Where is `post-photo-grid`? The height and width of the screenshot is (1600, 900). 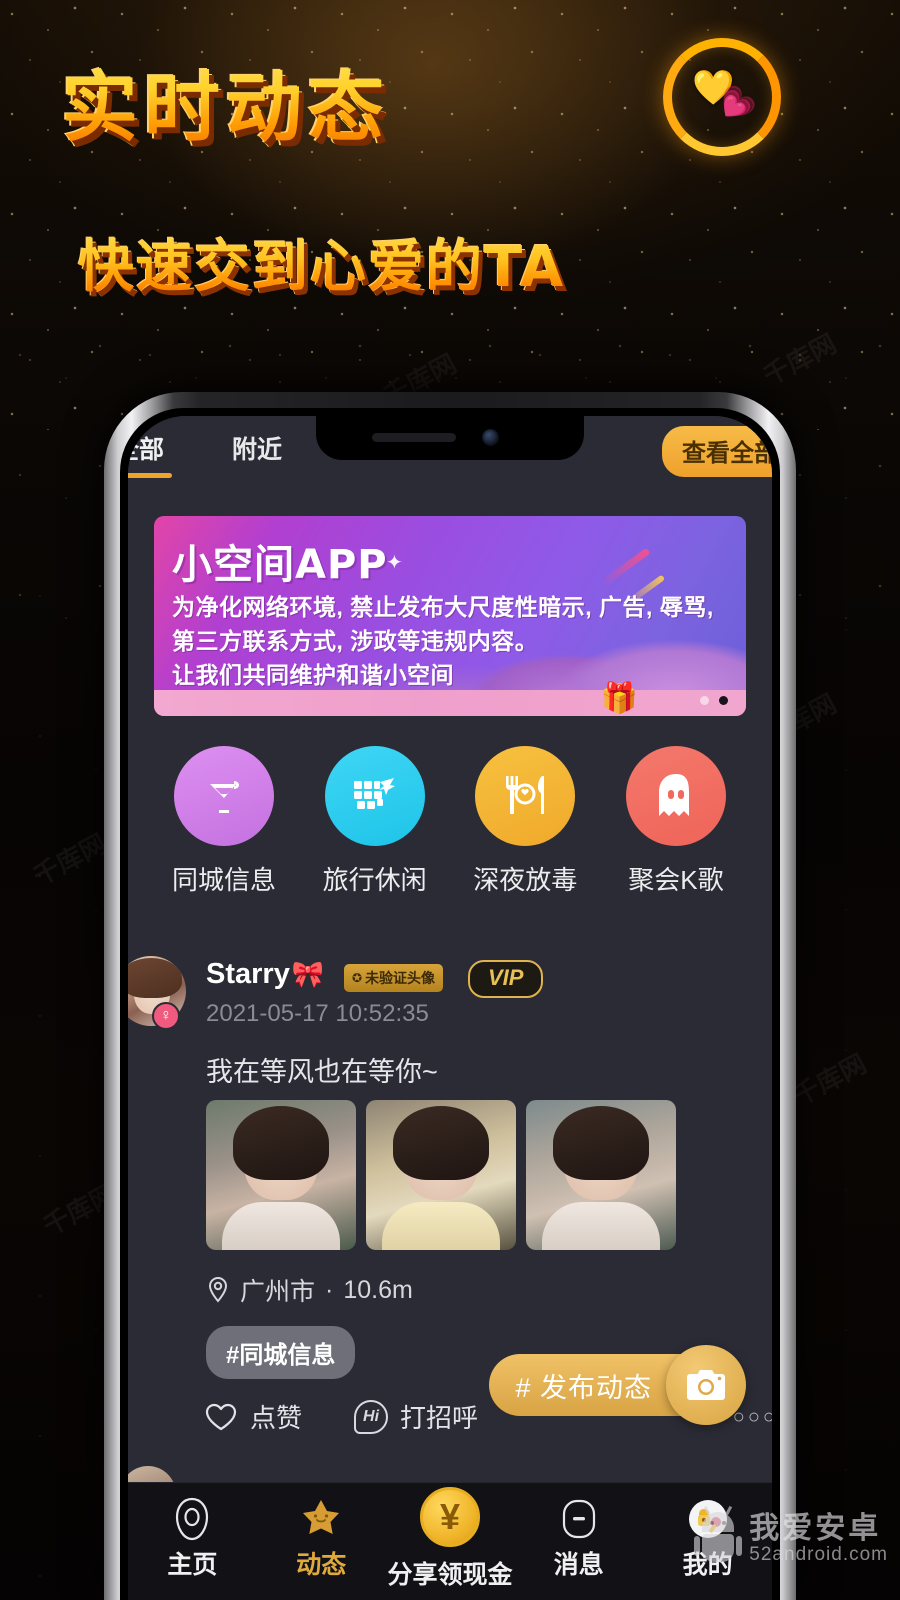
post-photo-grid is located at coordinates (441, 1175).